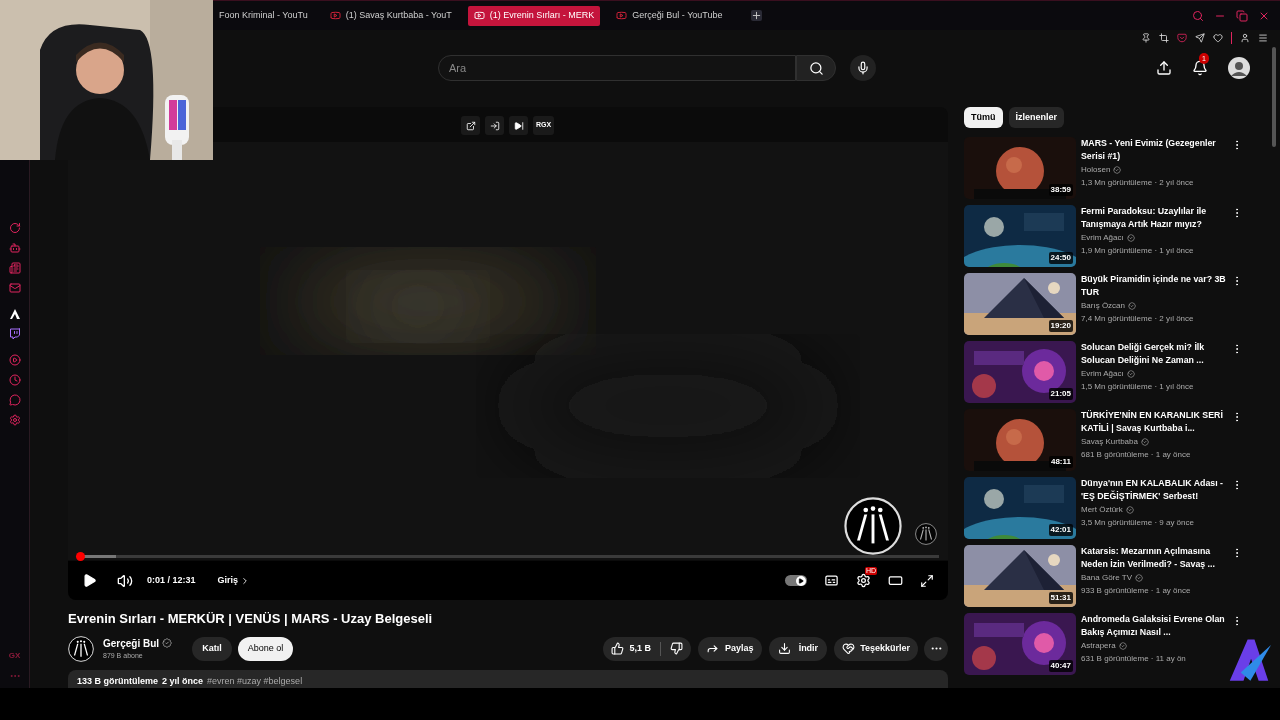 The height and width of the screenshot is (720, 1280). I want to click on user-icon, so click(1245, 38).